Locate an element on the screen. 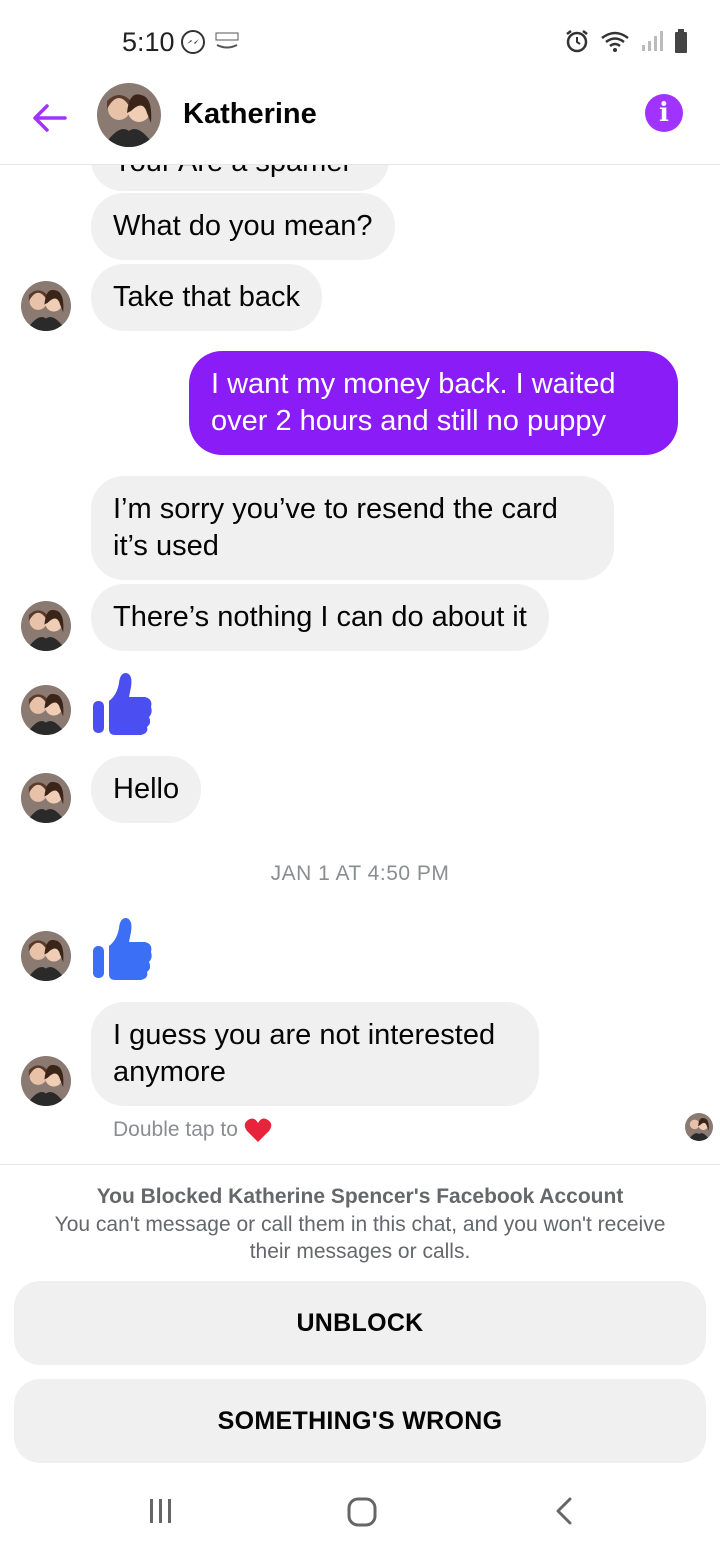 The image size is (720, 1560). message-text: Take that back is located at coordinates (206, 297).